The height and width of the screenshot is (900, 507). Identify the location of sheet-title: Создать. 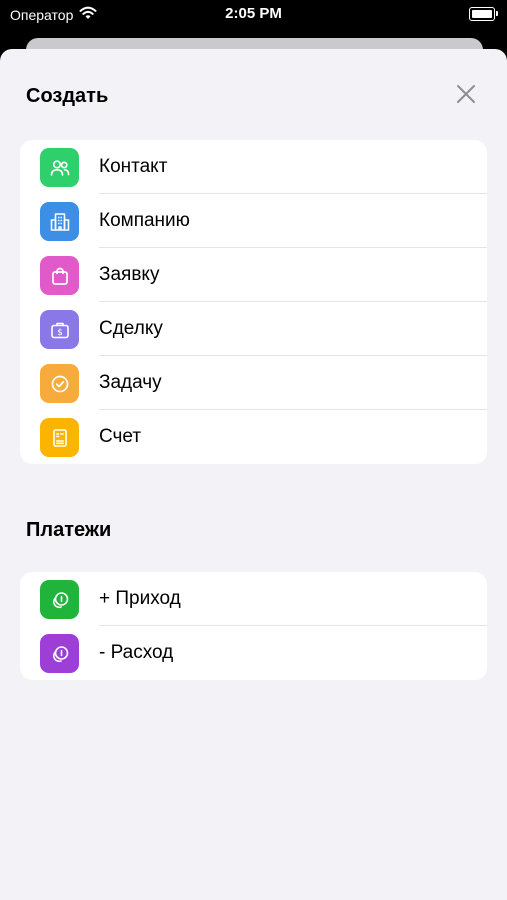
(67, 96).